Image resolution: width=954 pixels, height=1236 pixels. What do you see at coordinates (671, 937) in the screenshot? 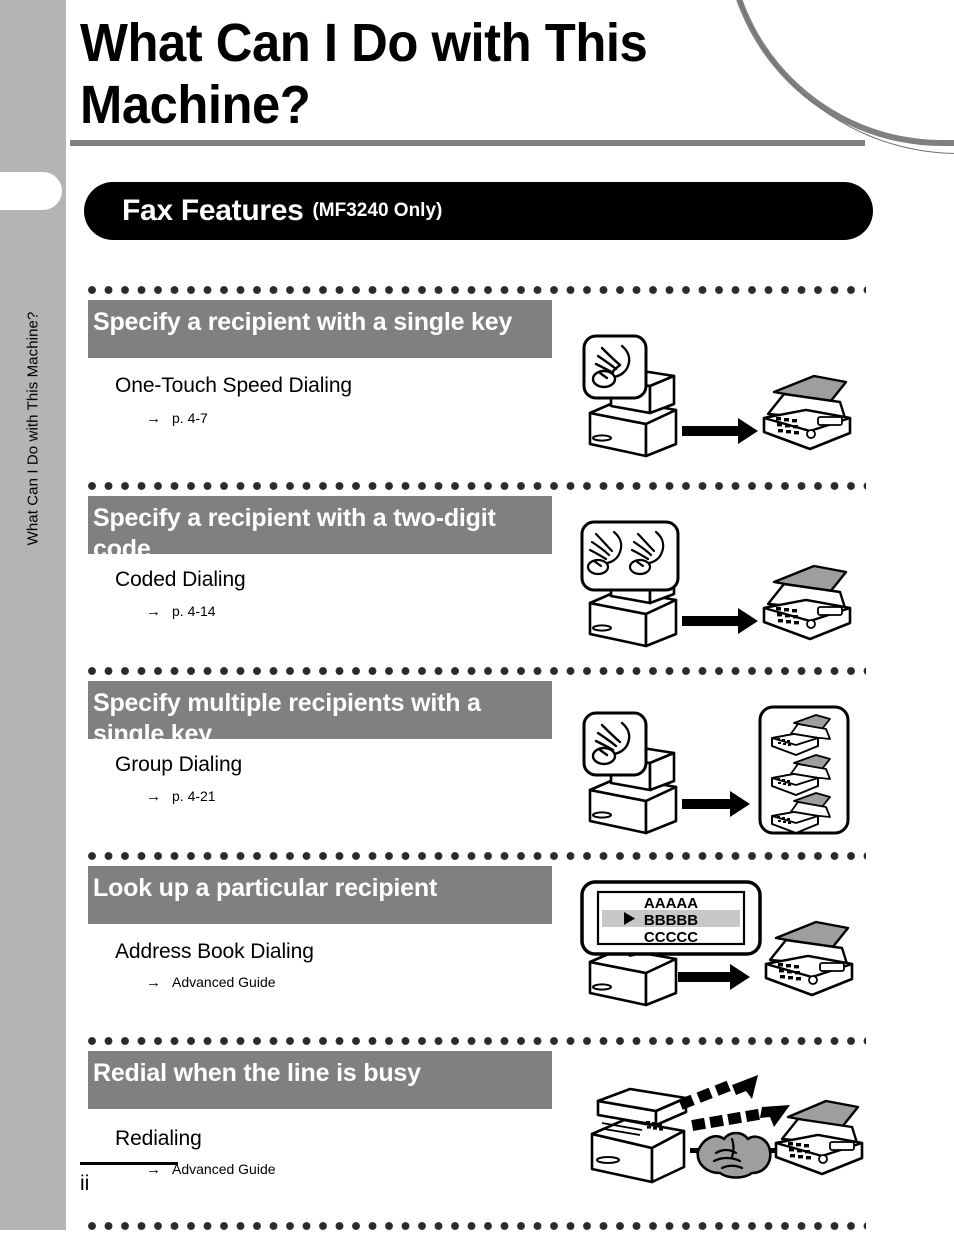
I see `lcd-line-3: CCCCC` at bounding box center [671, 937].